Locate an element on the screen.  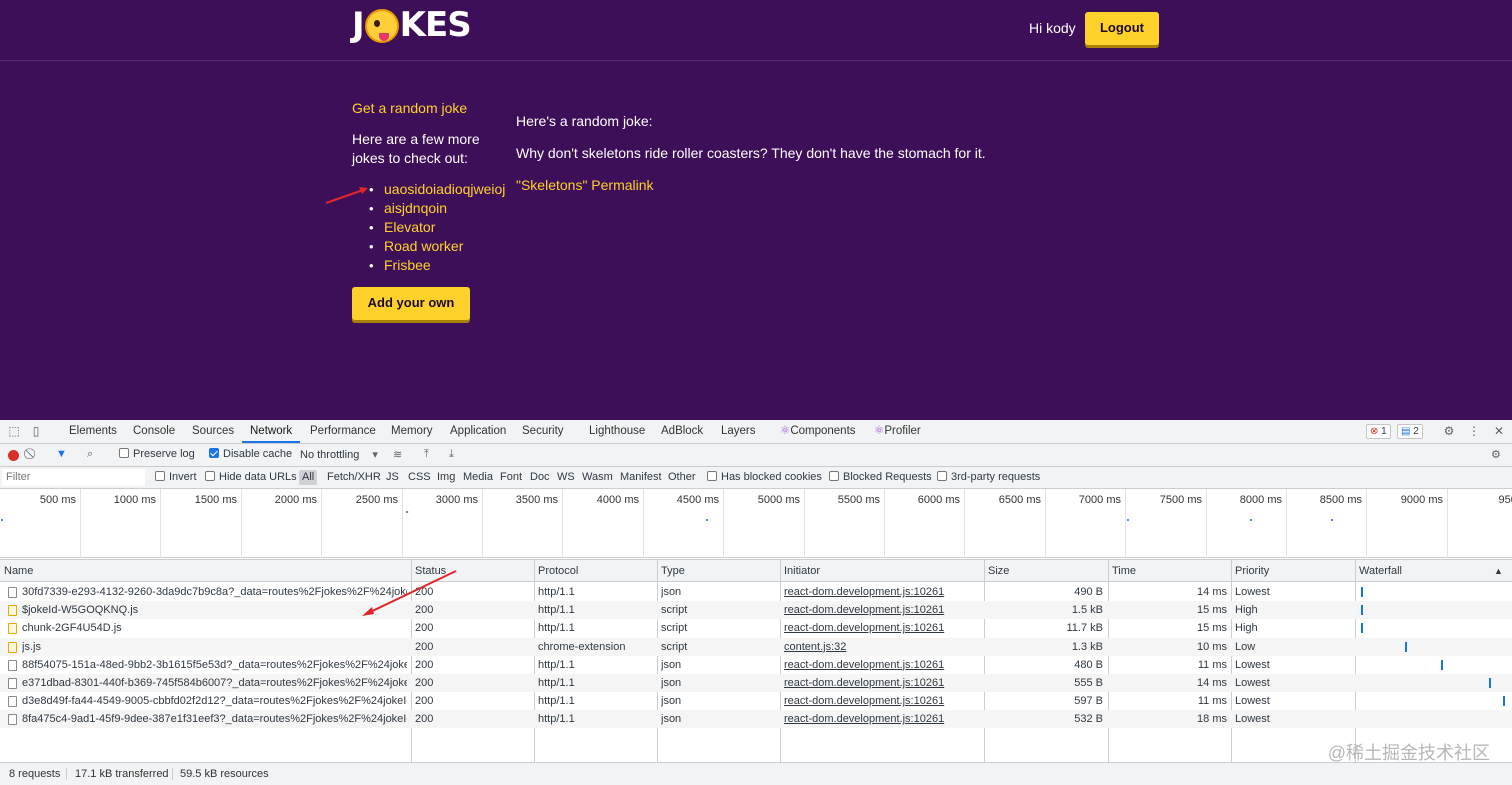
record-icon is located at coordinates (13, 455).